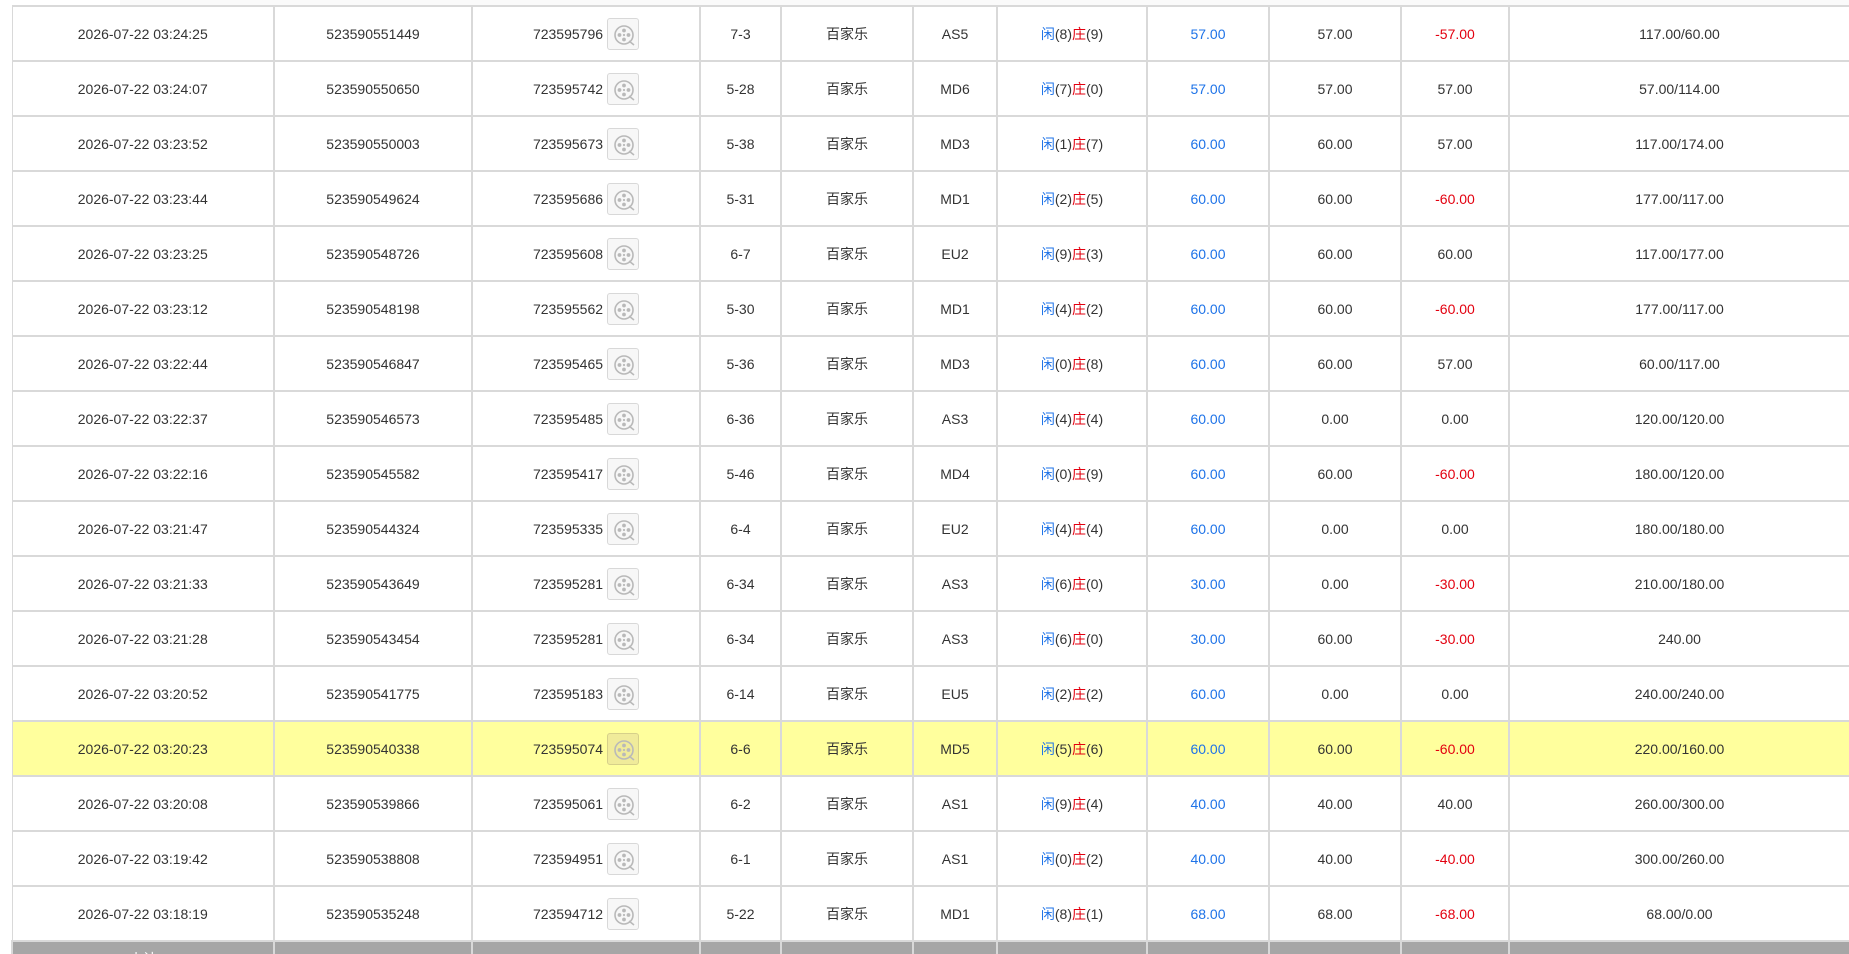 This screenshot has width=1849, height=954. What do you see at coordinates (1063, 308) in the screenshot?
I see `player-score: (4)` at bounding box center [1063, 308].